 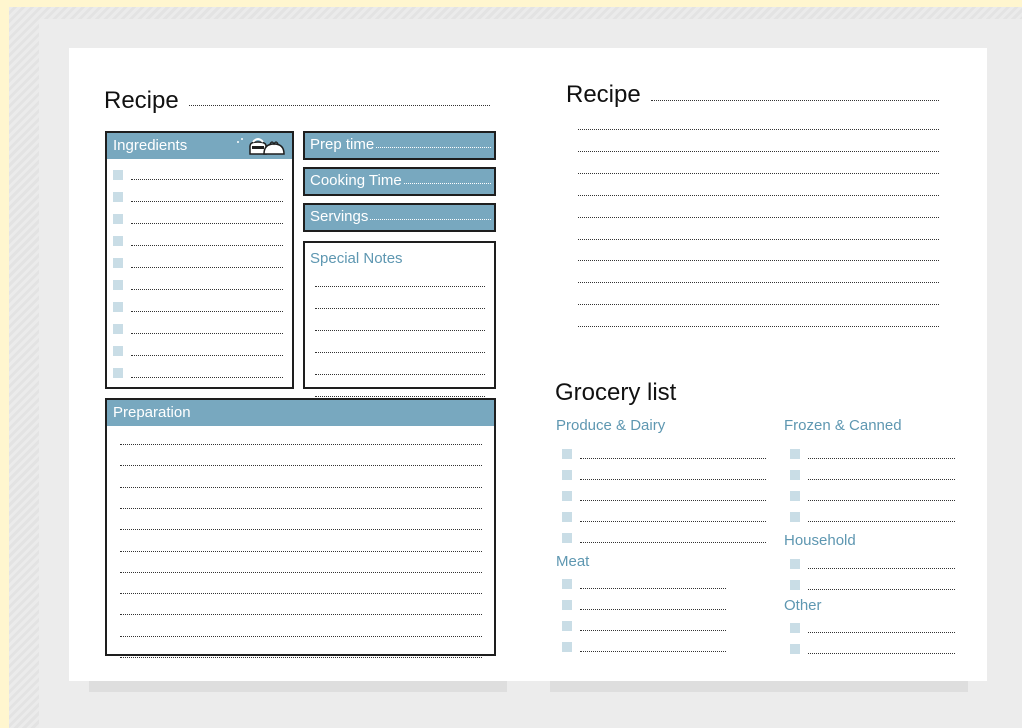 I want to click on preparation-label: Preparation, so click(x=152, y=412).